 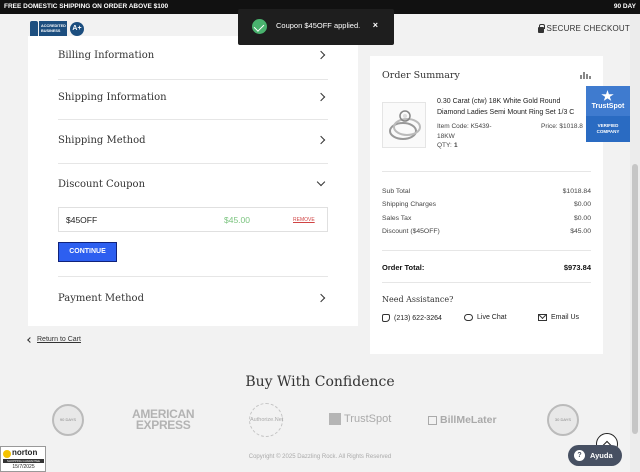 What do you see at coordinates (412, 318) in the screenshot?
I see `phone-link: (213) 622-3264` at bounding box center [412, 318].